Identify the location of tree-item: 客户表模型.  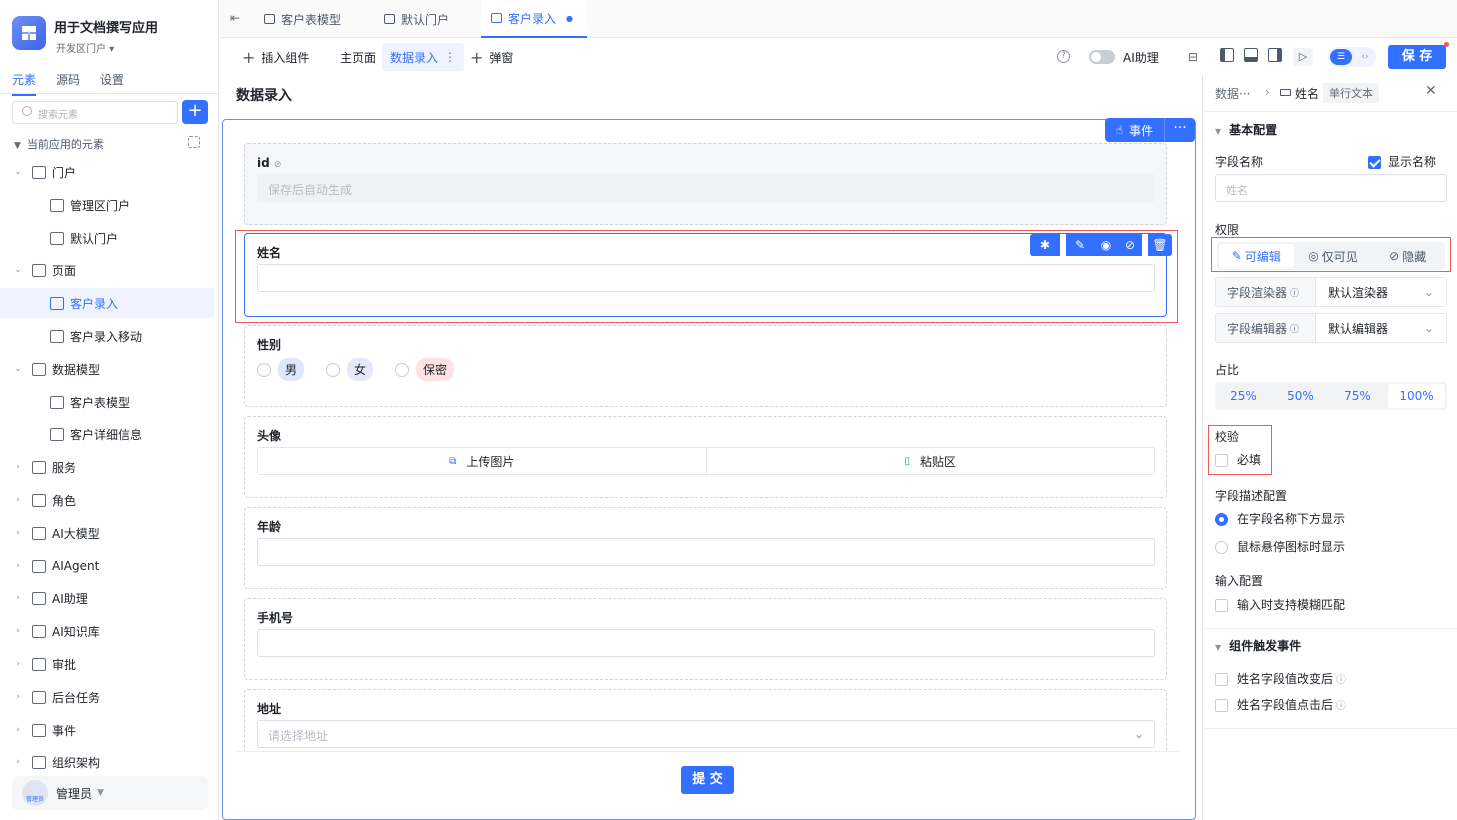
(107, 402).